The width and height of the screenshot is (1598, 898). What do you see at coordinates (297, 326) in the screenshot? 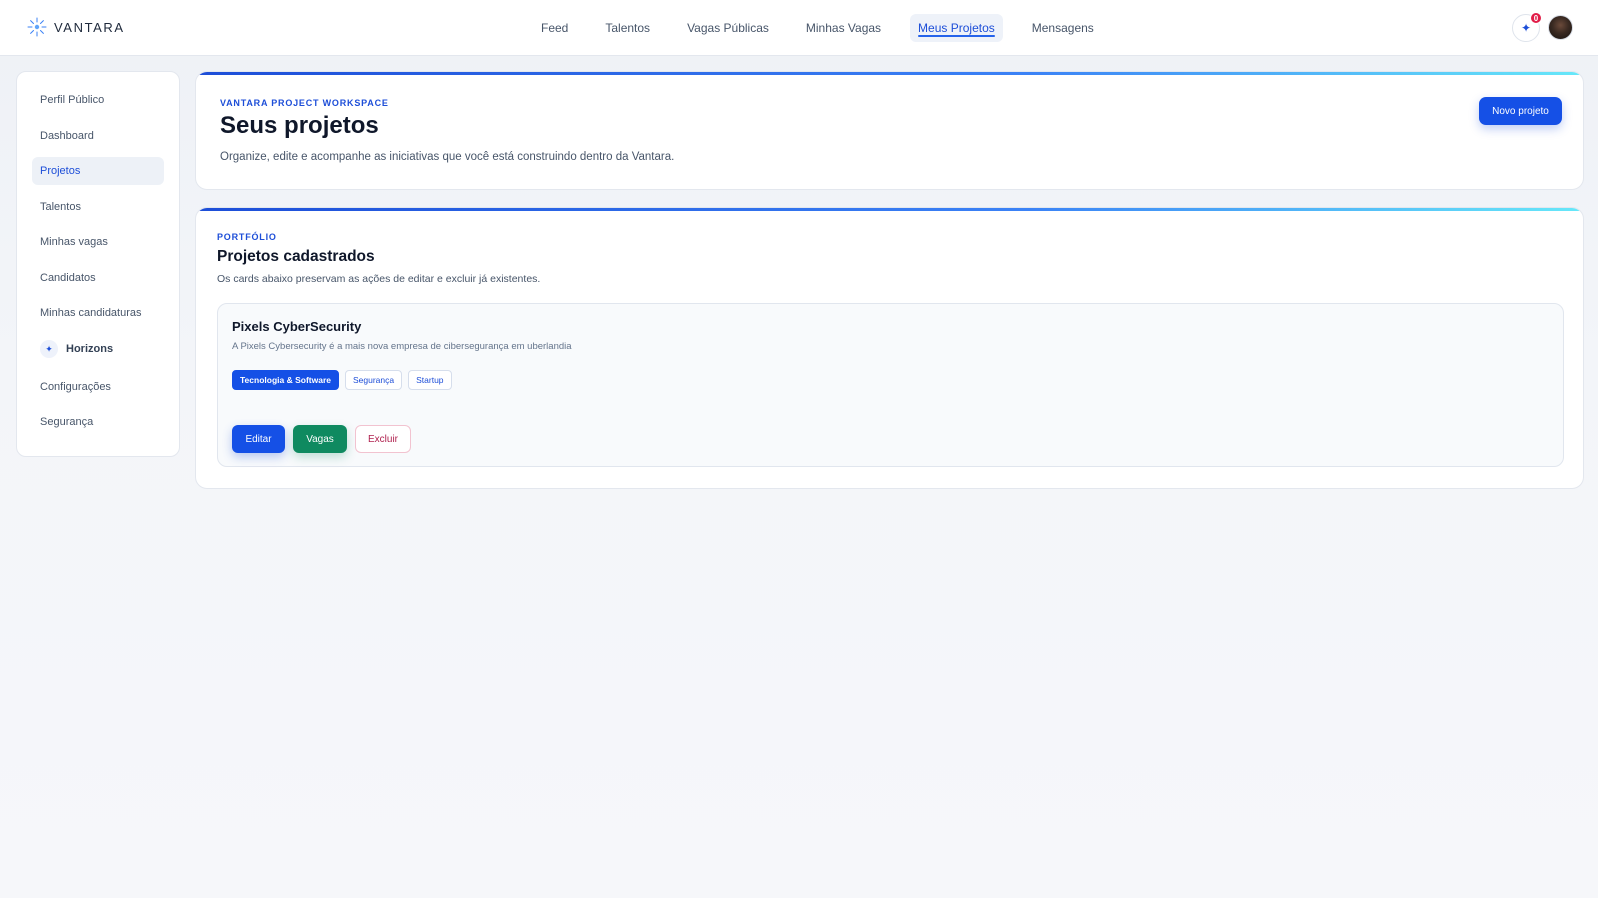
I see `project-name: Pixels CyberSecurity` at bounding box center [297, 326].